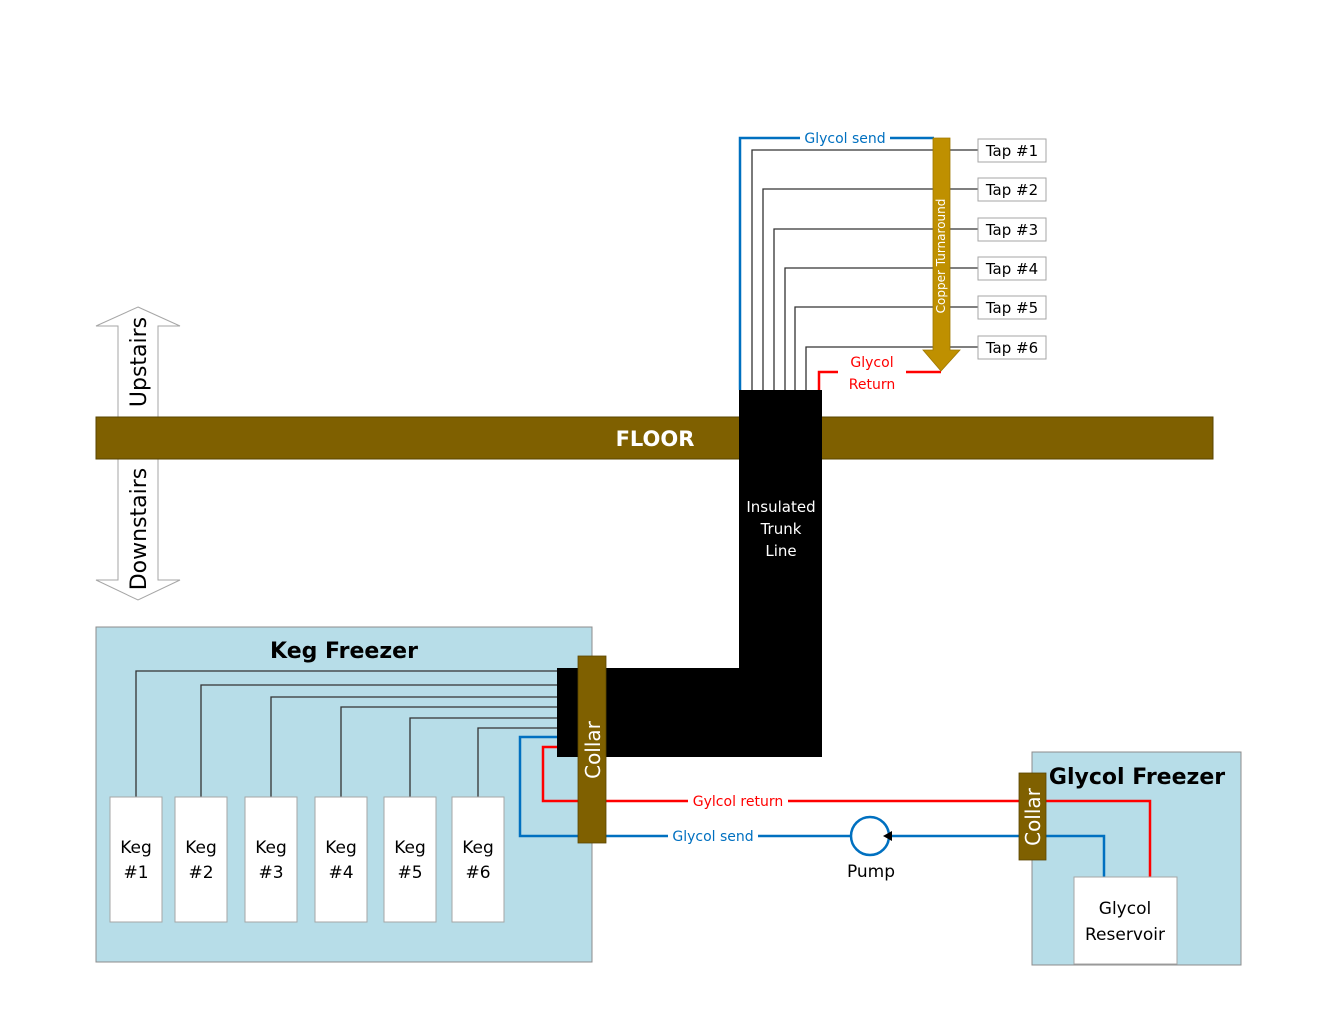 The width and height of the screenshot is (1320, 1019). I want to click on trunk-label-line1: Insulated, so click(780, 507).